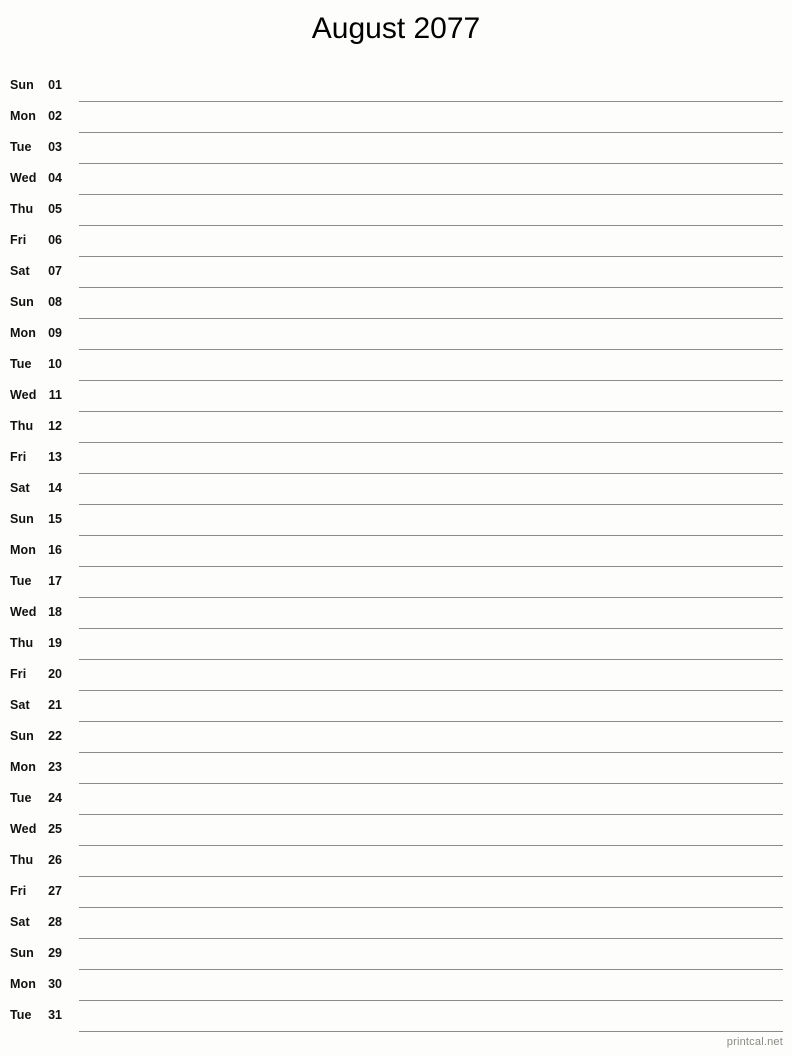 The width and height of the screenshot is (792, 1056). Describe the element at coordinates (396, 303) in the screenshot. I see `calendar-day-row: Sun 08` at that location.